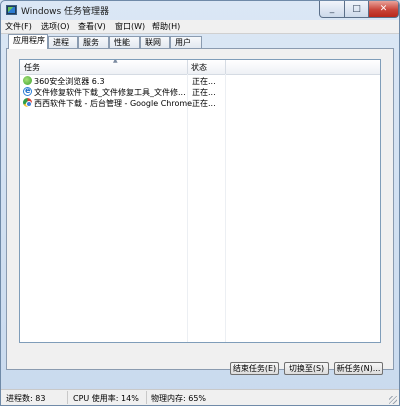 Image resolution: width=400 pixels, height=406 pixels. What do you see at coordinates (27, 91) in the screenshot?
I see `ie-icon` at bounding box center [27, 91].